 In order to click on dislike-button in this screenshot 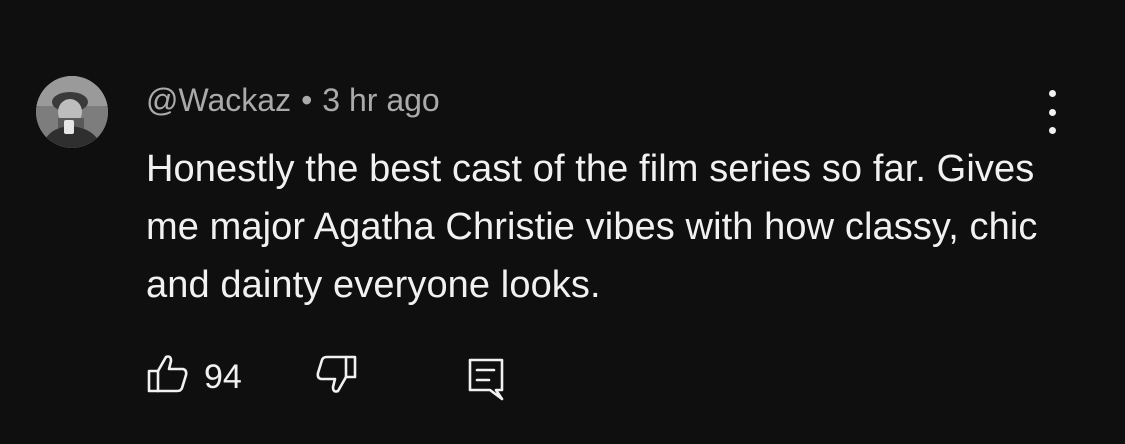, I will do `click(336, 378)`.